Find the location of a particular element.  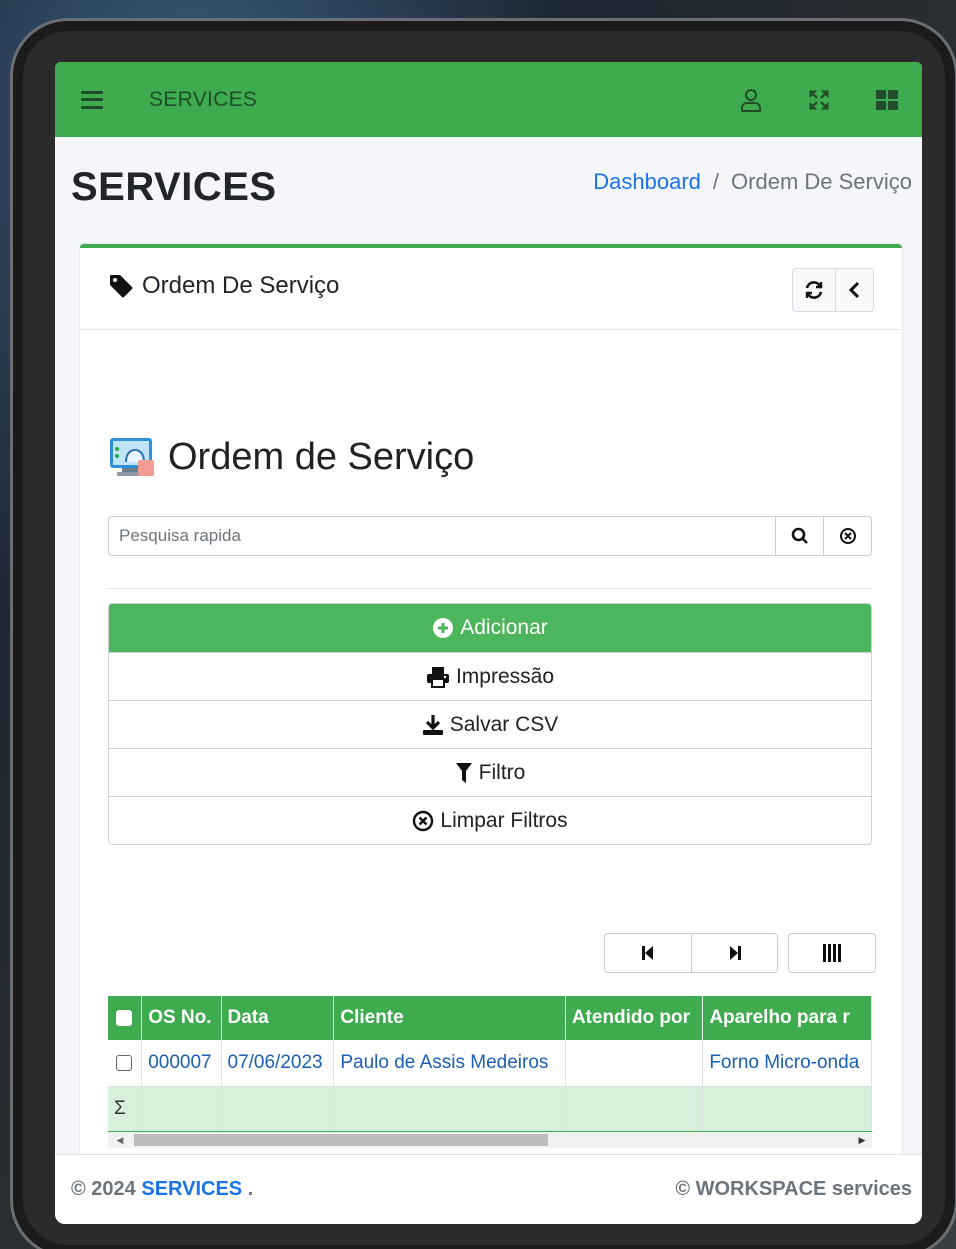

filter-button-label: Filtro is located at coordinates (502, 772).